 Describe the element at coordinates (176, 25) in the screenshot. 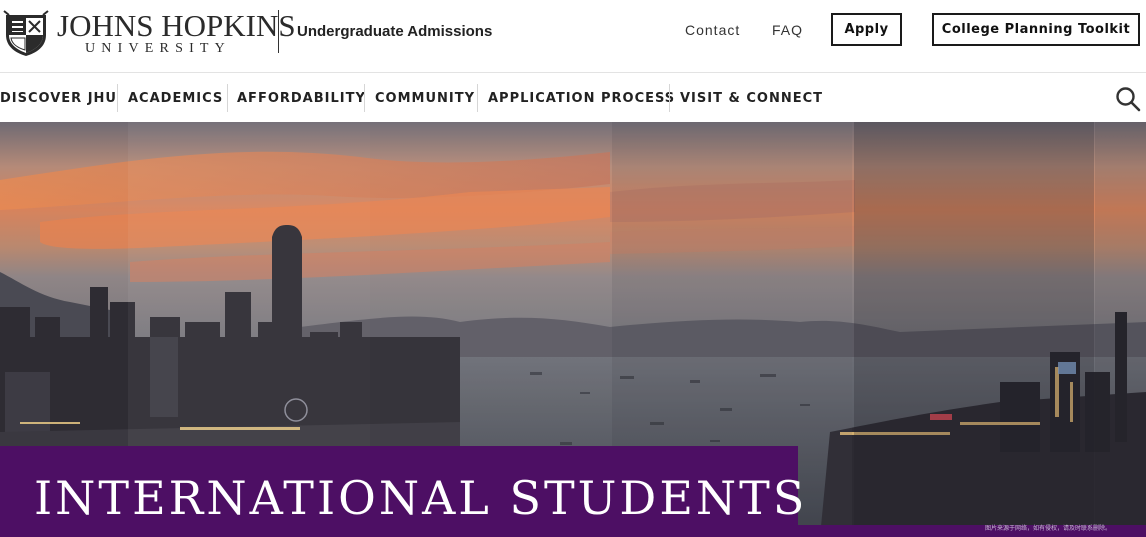

I see `logo-wordmark: JOHNS HOPKINS` at that location.